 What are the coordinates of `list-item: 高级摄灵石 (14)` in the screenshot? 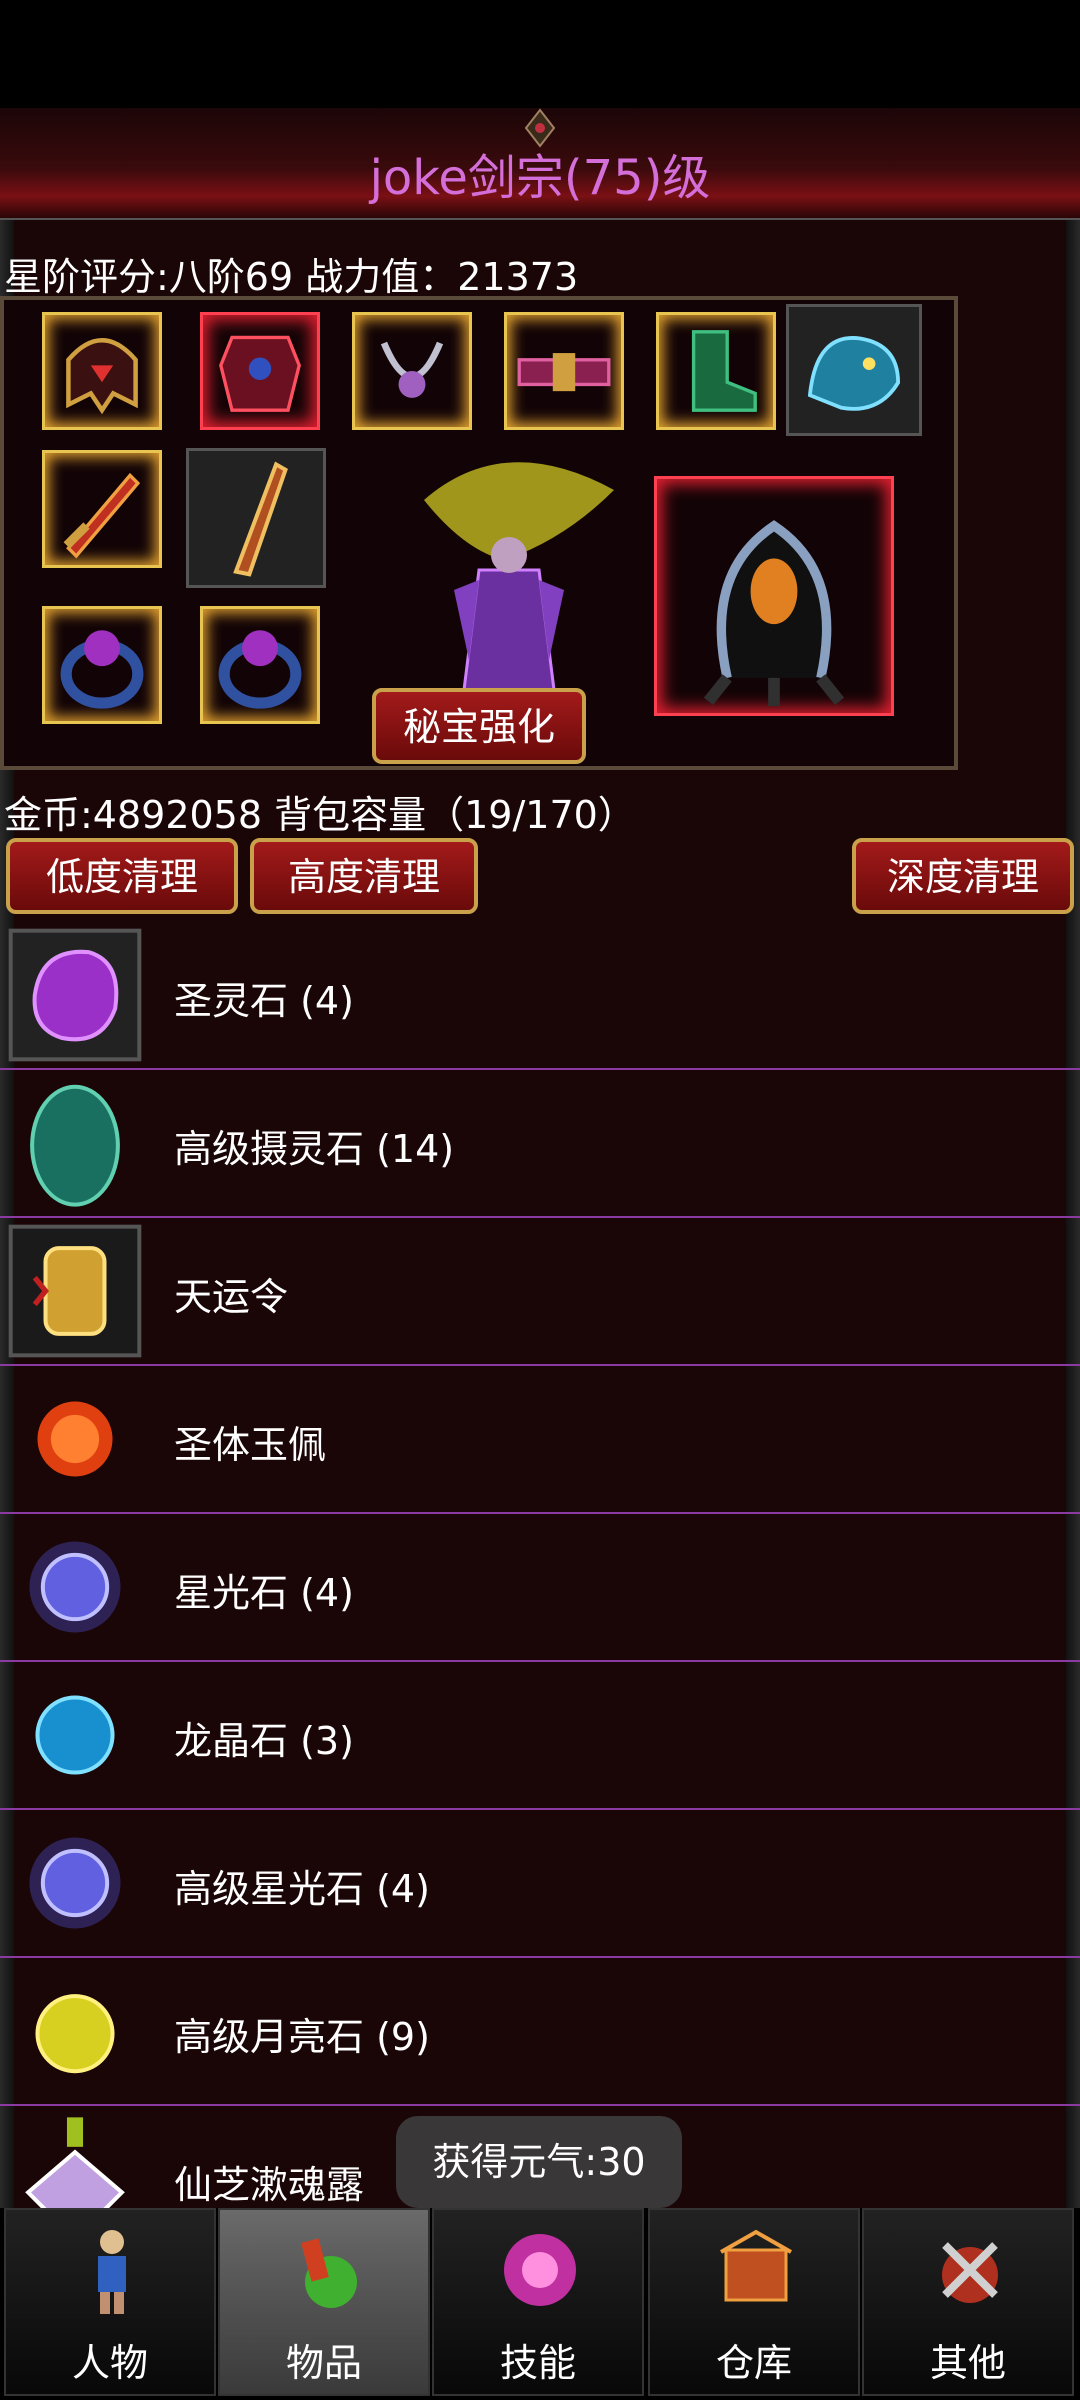 It's located at (540, 1144).